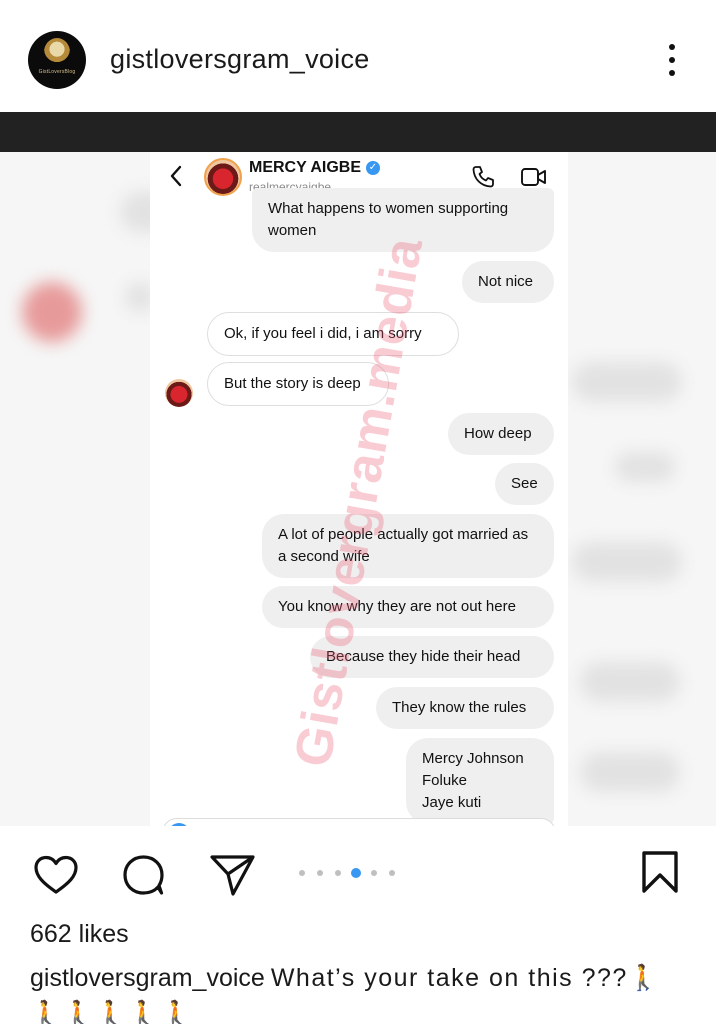 Image resolution: width=716 pixels, height=1024 pixels. What do you see at coordinates (373, 168) in the screenshot?
I see `verified-badge-icon: ✓` at bounding box center [373, 168].